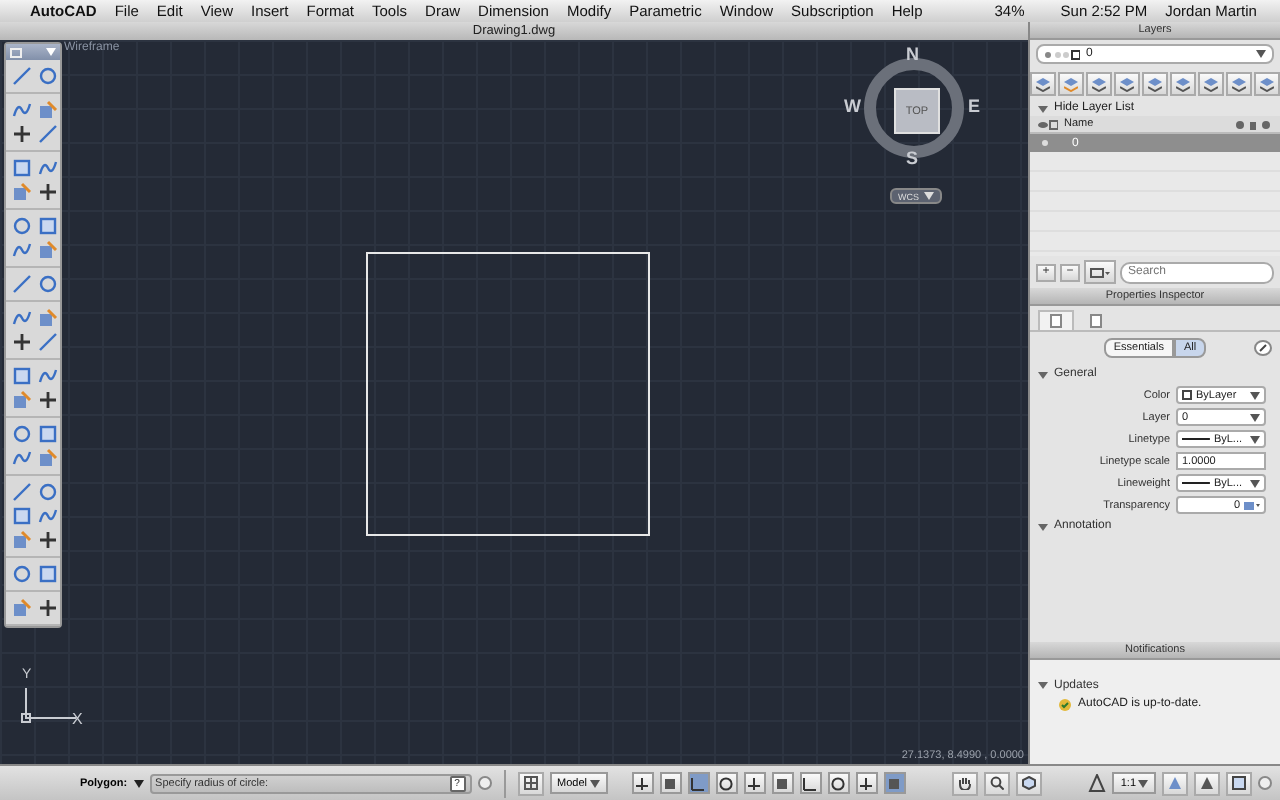 The width and height of the screenshot is (1280, 800). What do you see at coordinates (1265, 783) in the screenshot?
I see `status-options-icon` at bounding box center [1265, 783].